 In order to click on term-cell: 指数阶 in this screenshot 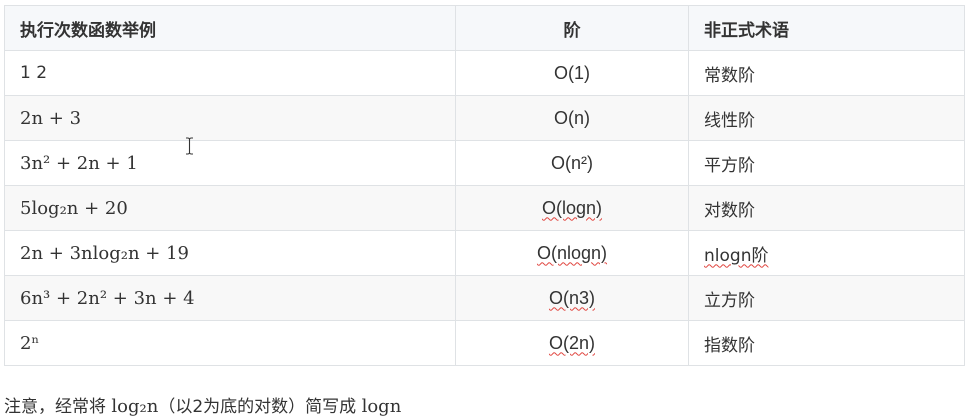, I will do `click(729, 345)`.